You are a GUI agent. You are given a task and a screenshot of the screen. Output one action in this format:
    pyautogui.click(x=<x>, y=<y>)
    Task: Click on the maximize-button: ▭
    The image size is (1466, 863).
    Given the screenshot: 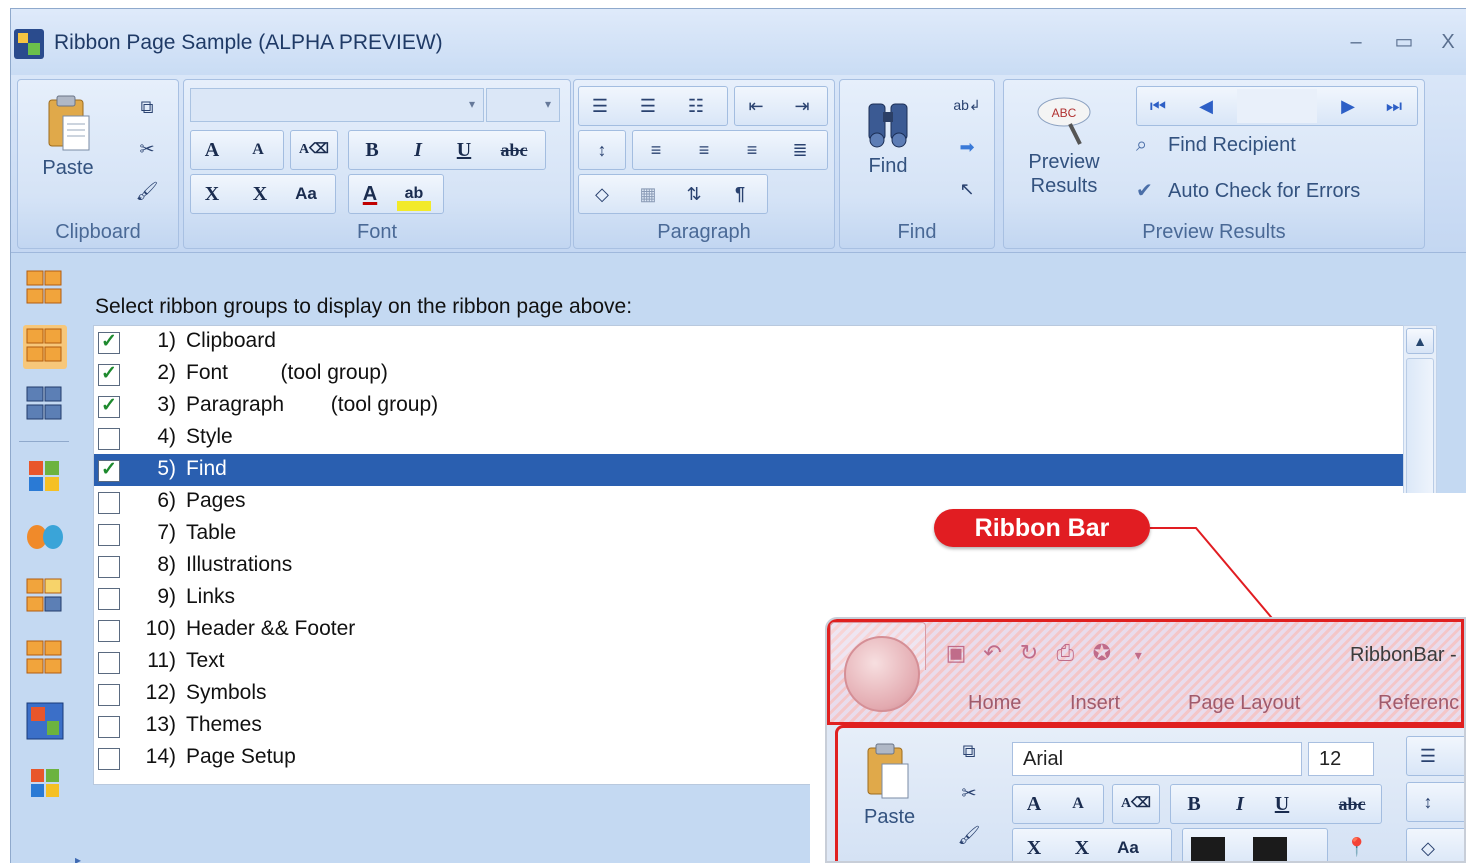 What is the action you would take?
    pyautogui.click(x=1404, y=42)
    